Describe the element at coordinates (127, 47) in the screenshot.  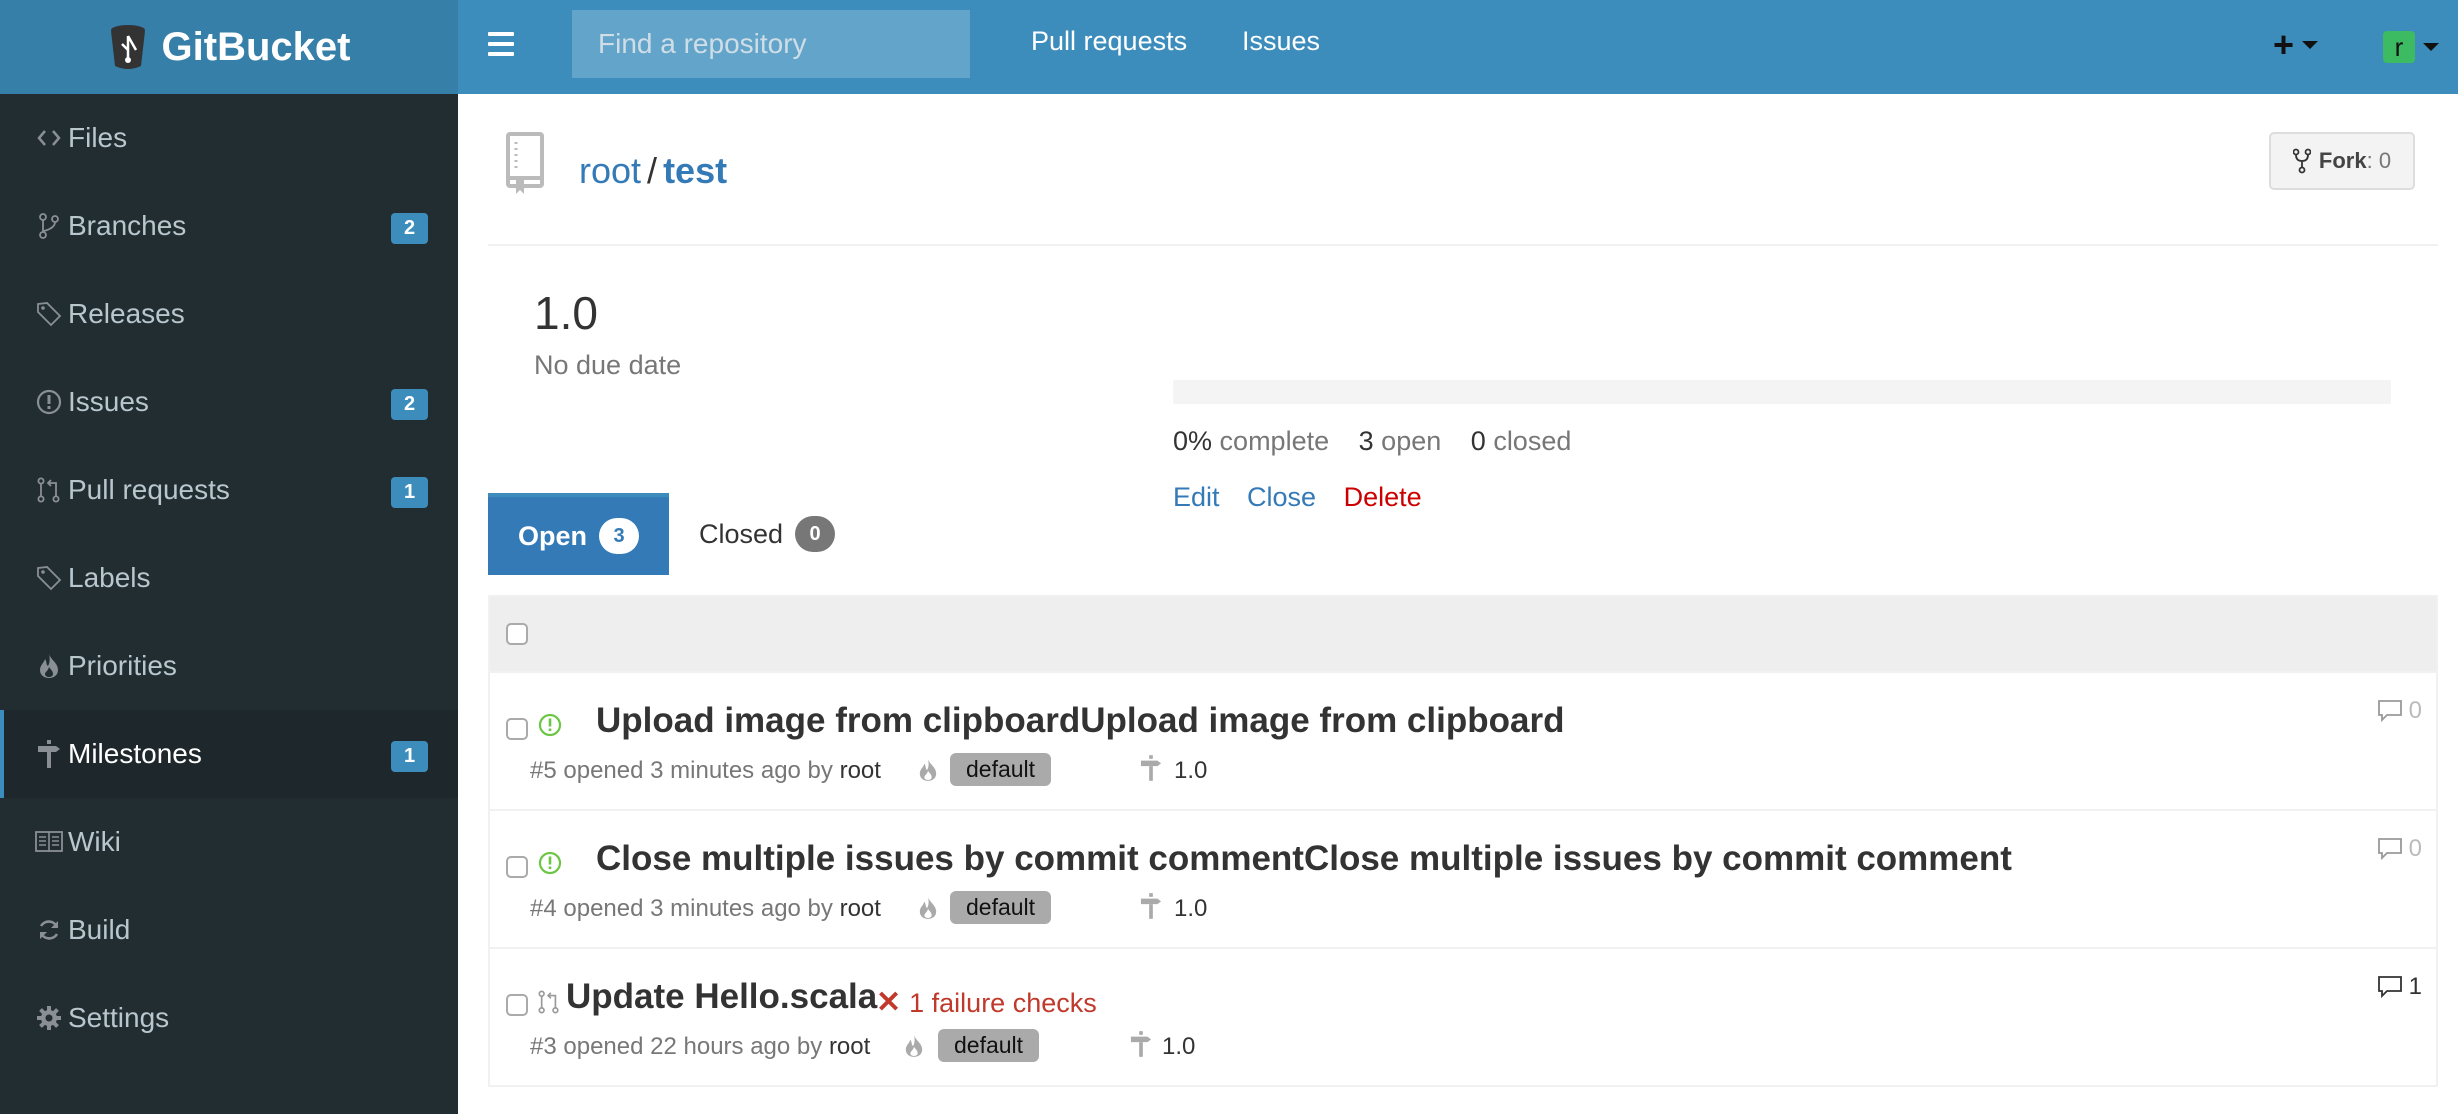
I see `bucket-logo-icon` at that location.